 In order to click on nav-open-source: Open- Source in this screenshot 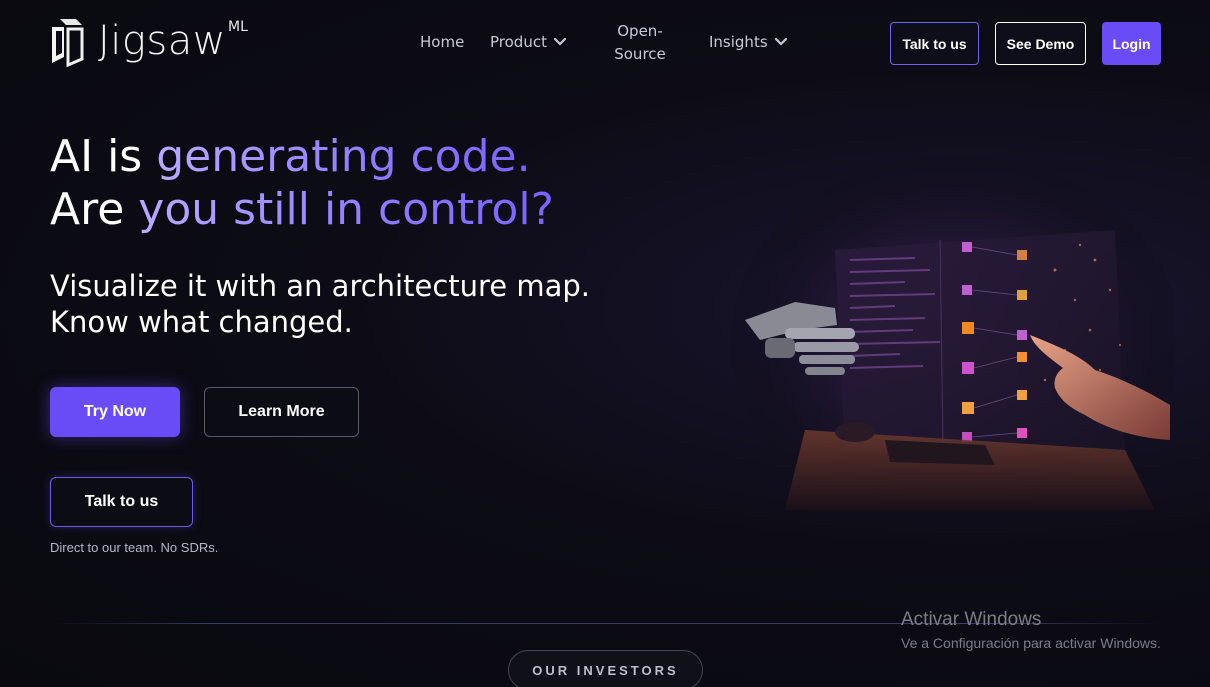, I will do `click(640, 43)`.